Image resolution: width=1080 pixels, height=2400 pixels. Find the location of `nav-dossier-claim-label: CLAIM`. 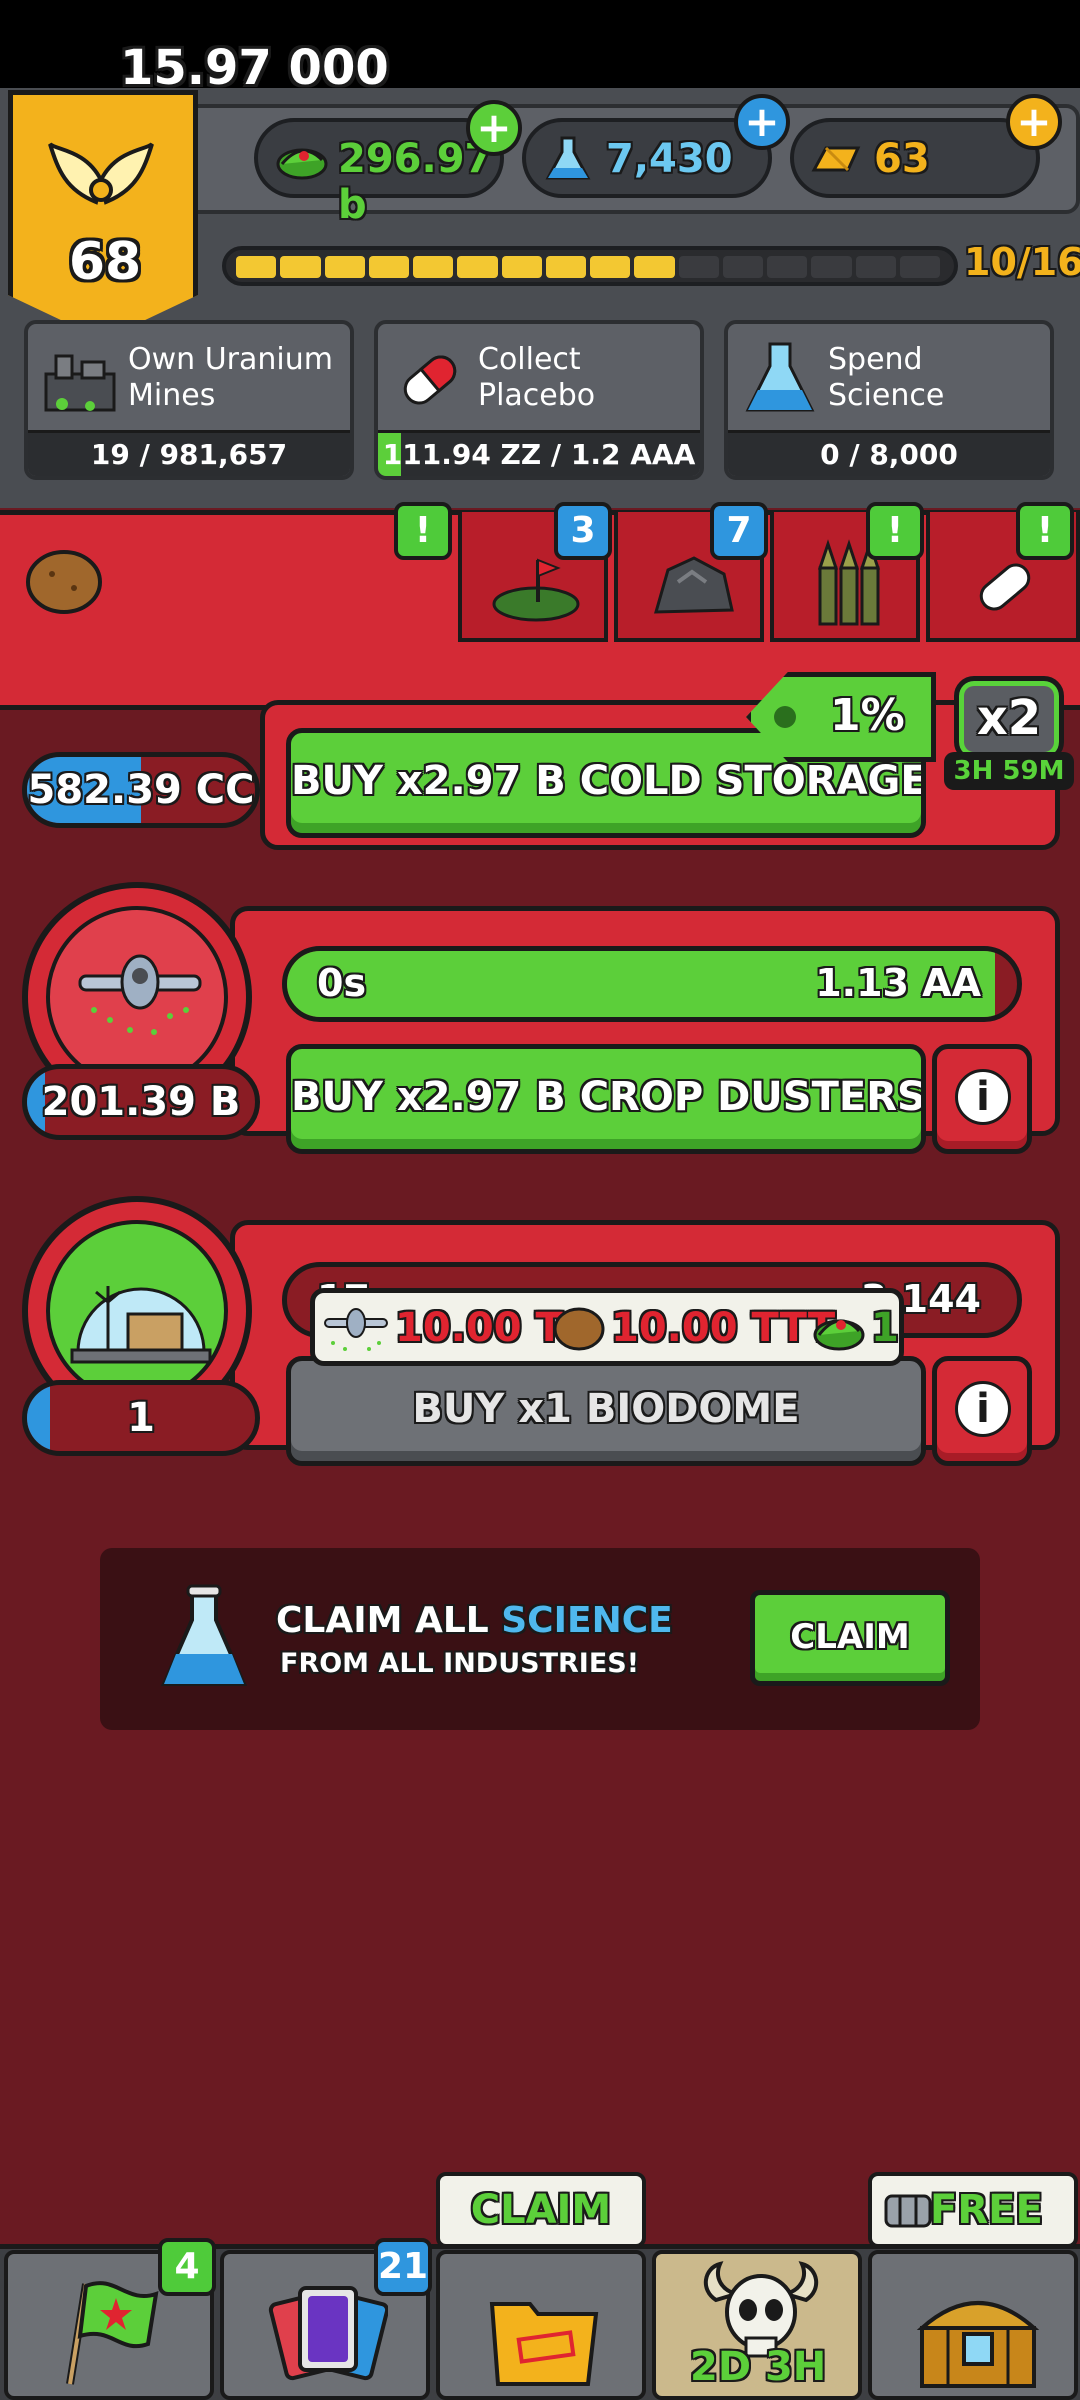

nav-dossier-claim-label: CLAIM is located at coordinates (541, 2210).